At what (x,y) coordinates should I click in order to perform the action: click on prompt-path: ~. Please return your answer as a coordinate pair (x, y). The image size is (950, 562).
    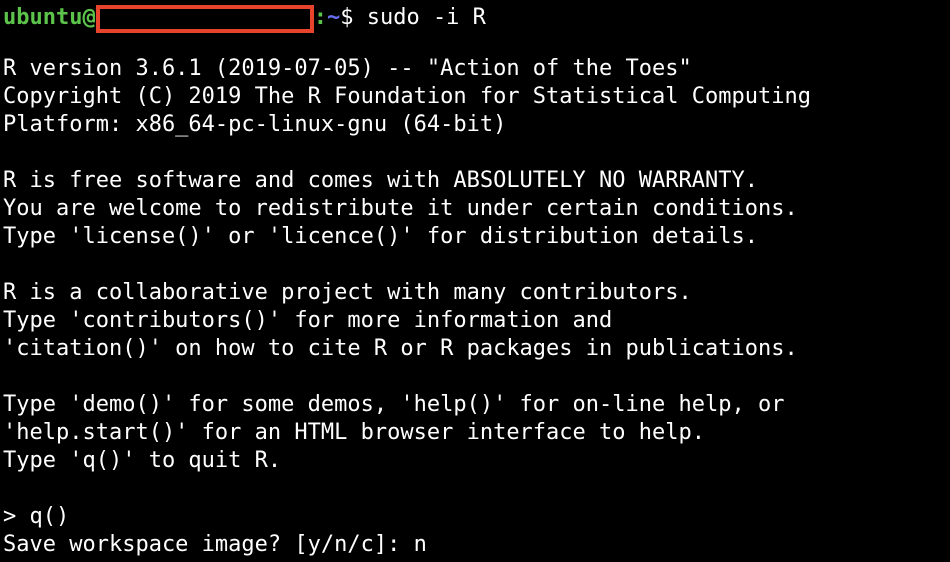
    Looking at the image, I should click on (333, 17).